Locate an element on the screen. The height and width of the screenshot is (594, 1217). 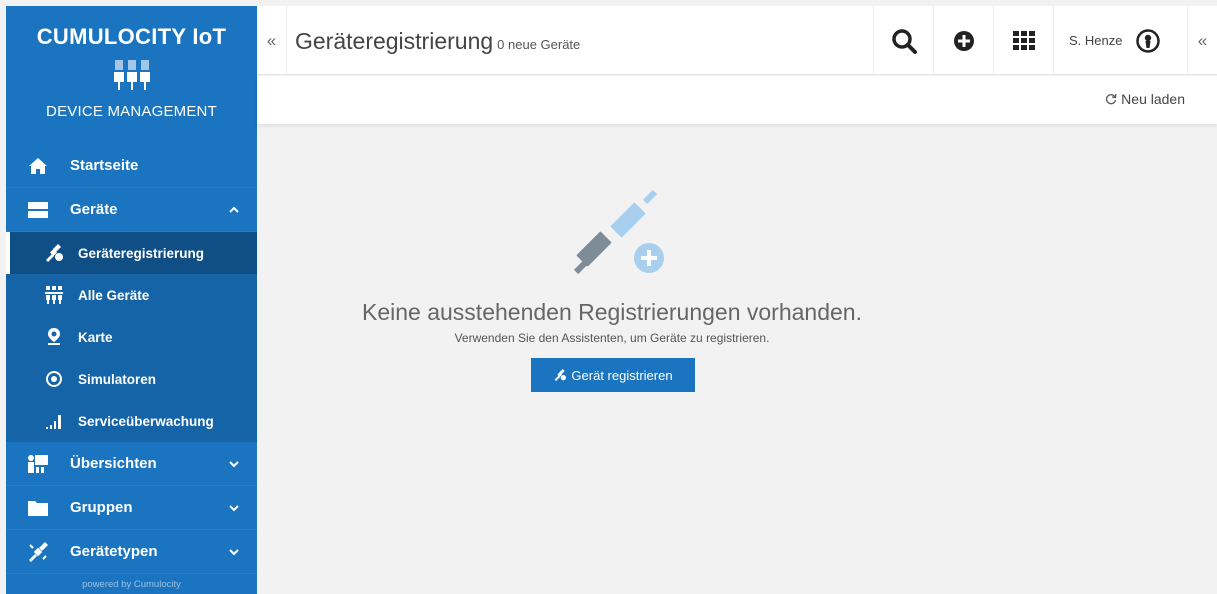
sidebar-item-uebersichten: Übersichten is located at coordinates (131, 464).